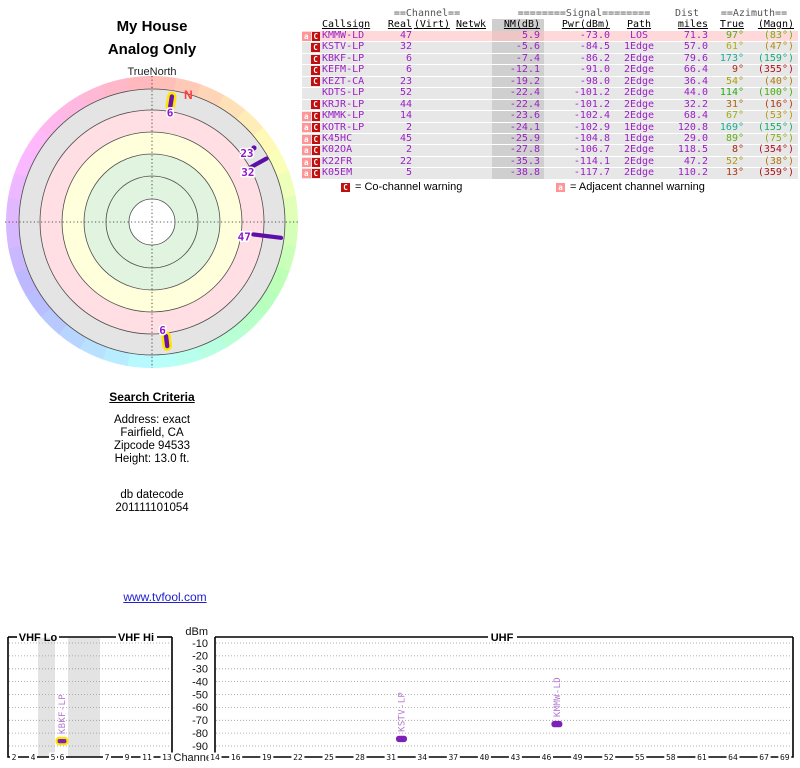  Describe the element at coordinates (775, 93) in the screenshot. I see `azimuth-magnetic: (100°)` at that location.